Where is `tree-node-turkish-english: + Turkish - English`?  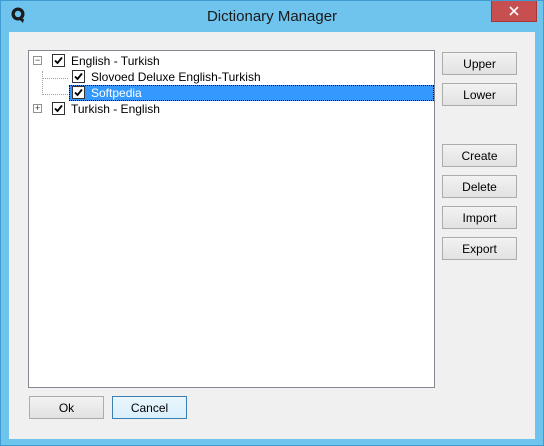
tree-node-turkish-english: + Turkish - English is located at coordinates (231, 109).